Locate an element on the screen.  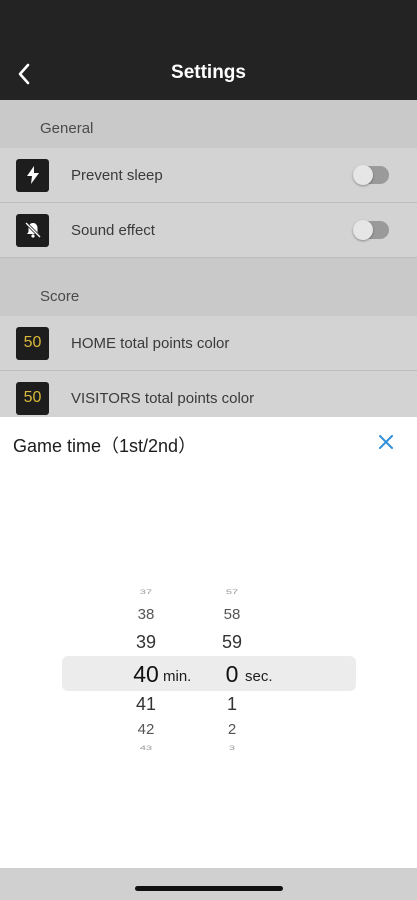
picker-value: 58 is located at coordinates (232, 614).